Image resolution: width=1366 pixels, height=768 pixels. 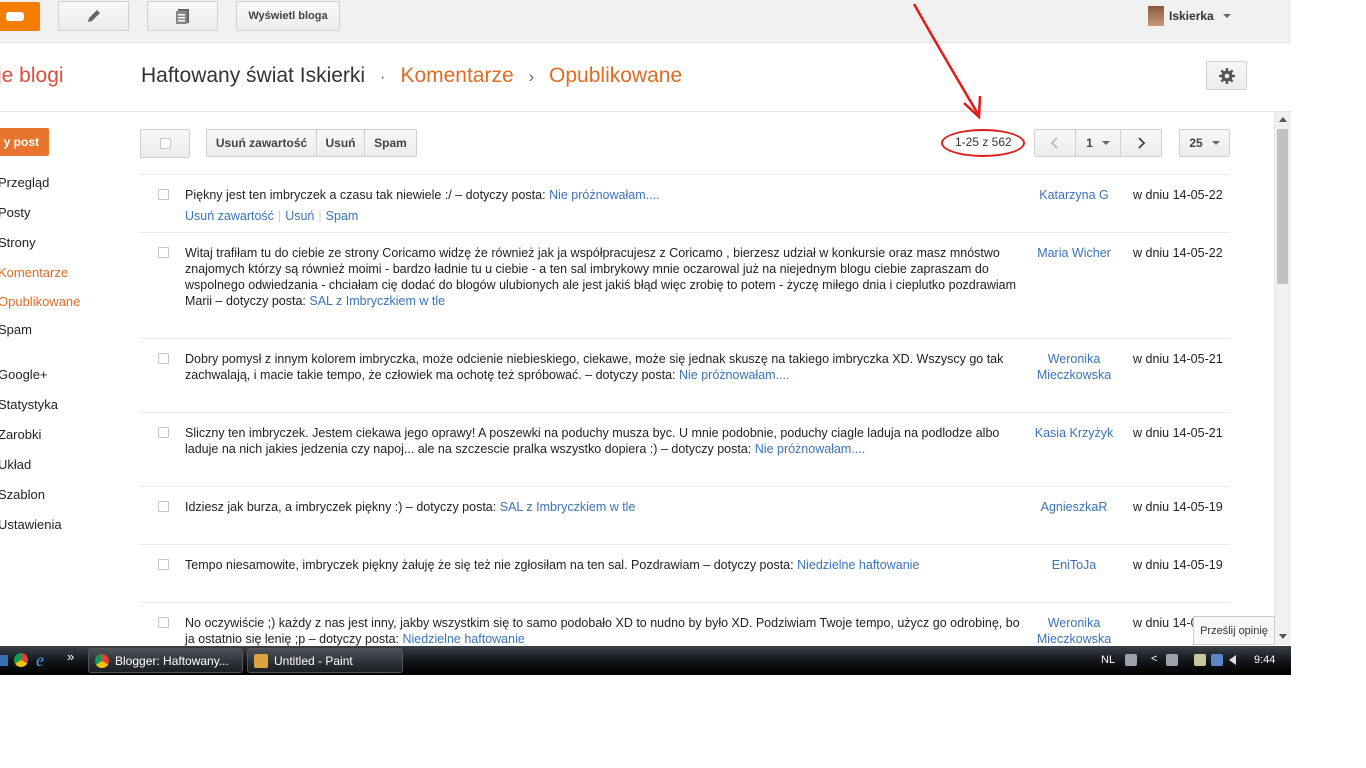 What do you see at coordinates (29, 404) in the screenshot?
I see `sidebar-item-stats: Statystyka` at bounding box center [29, 404].